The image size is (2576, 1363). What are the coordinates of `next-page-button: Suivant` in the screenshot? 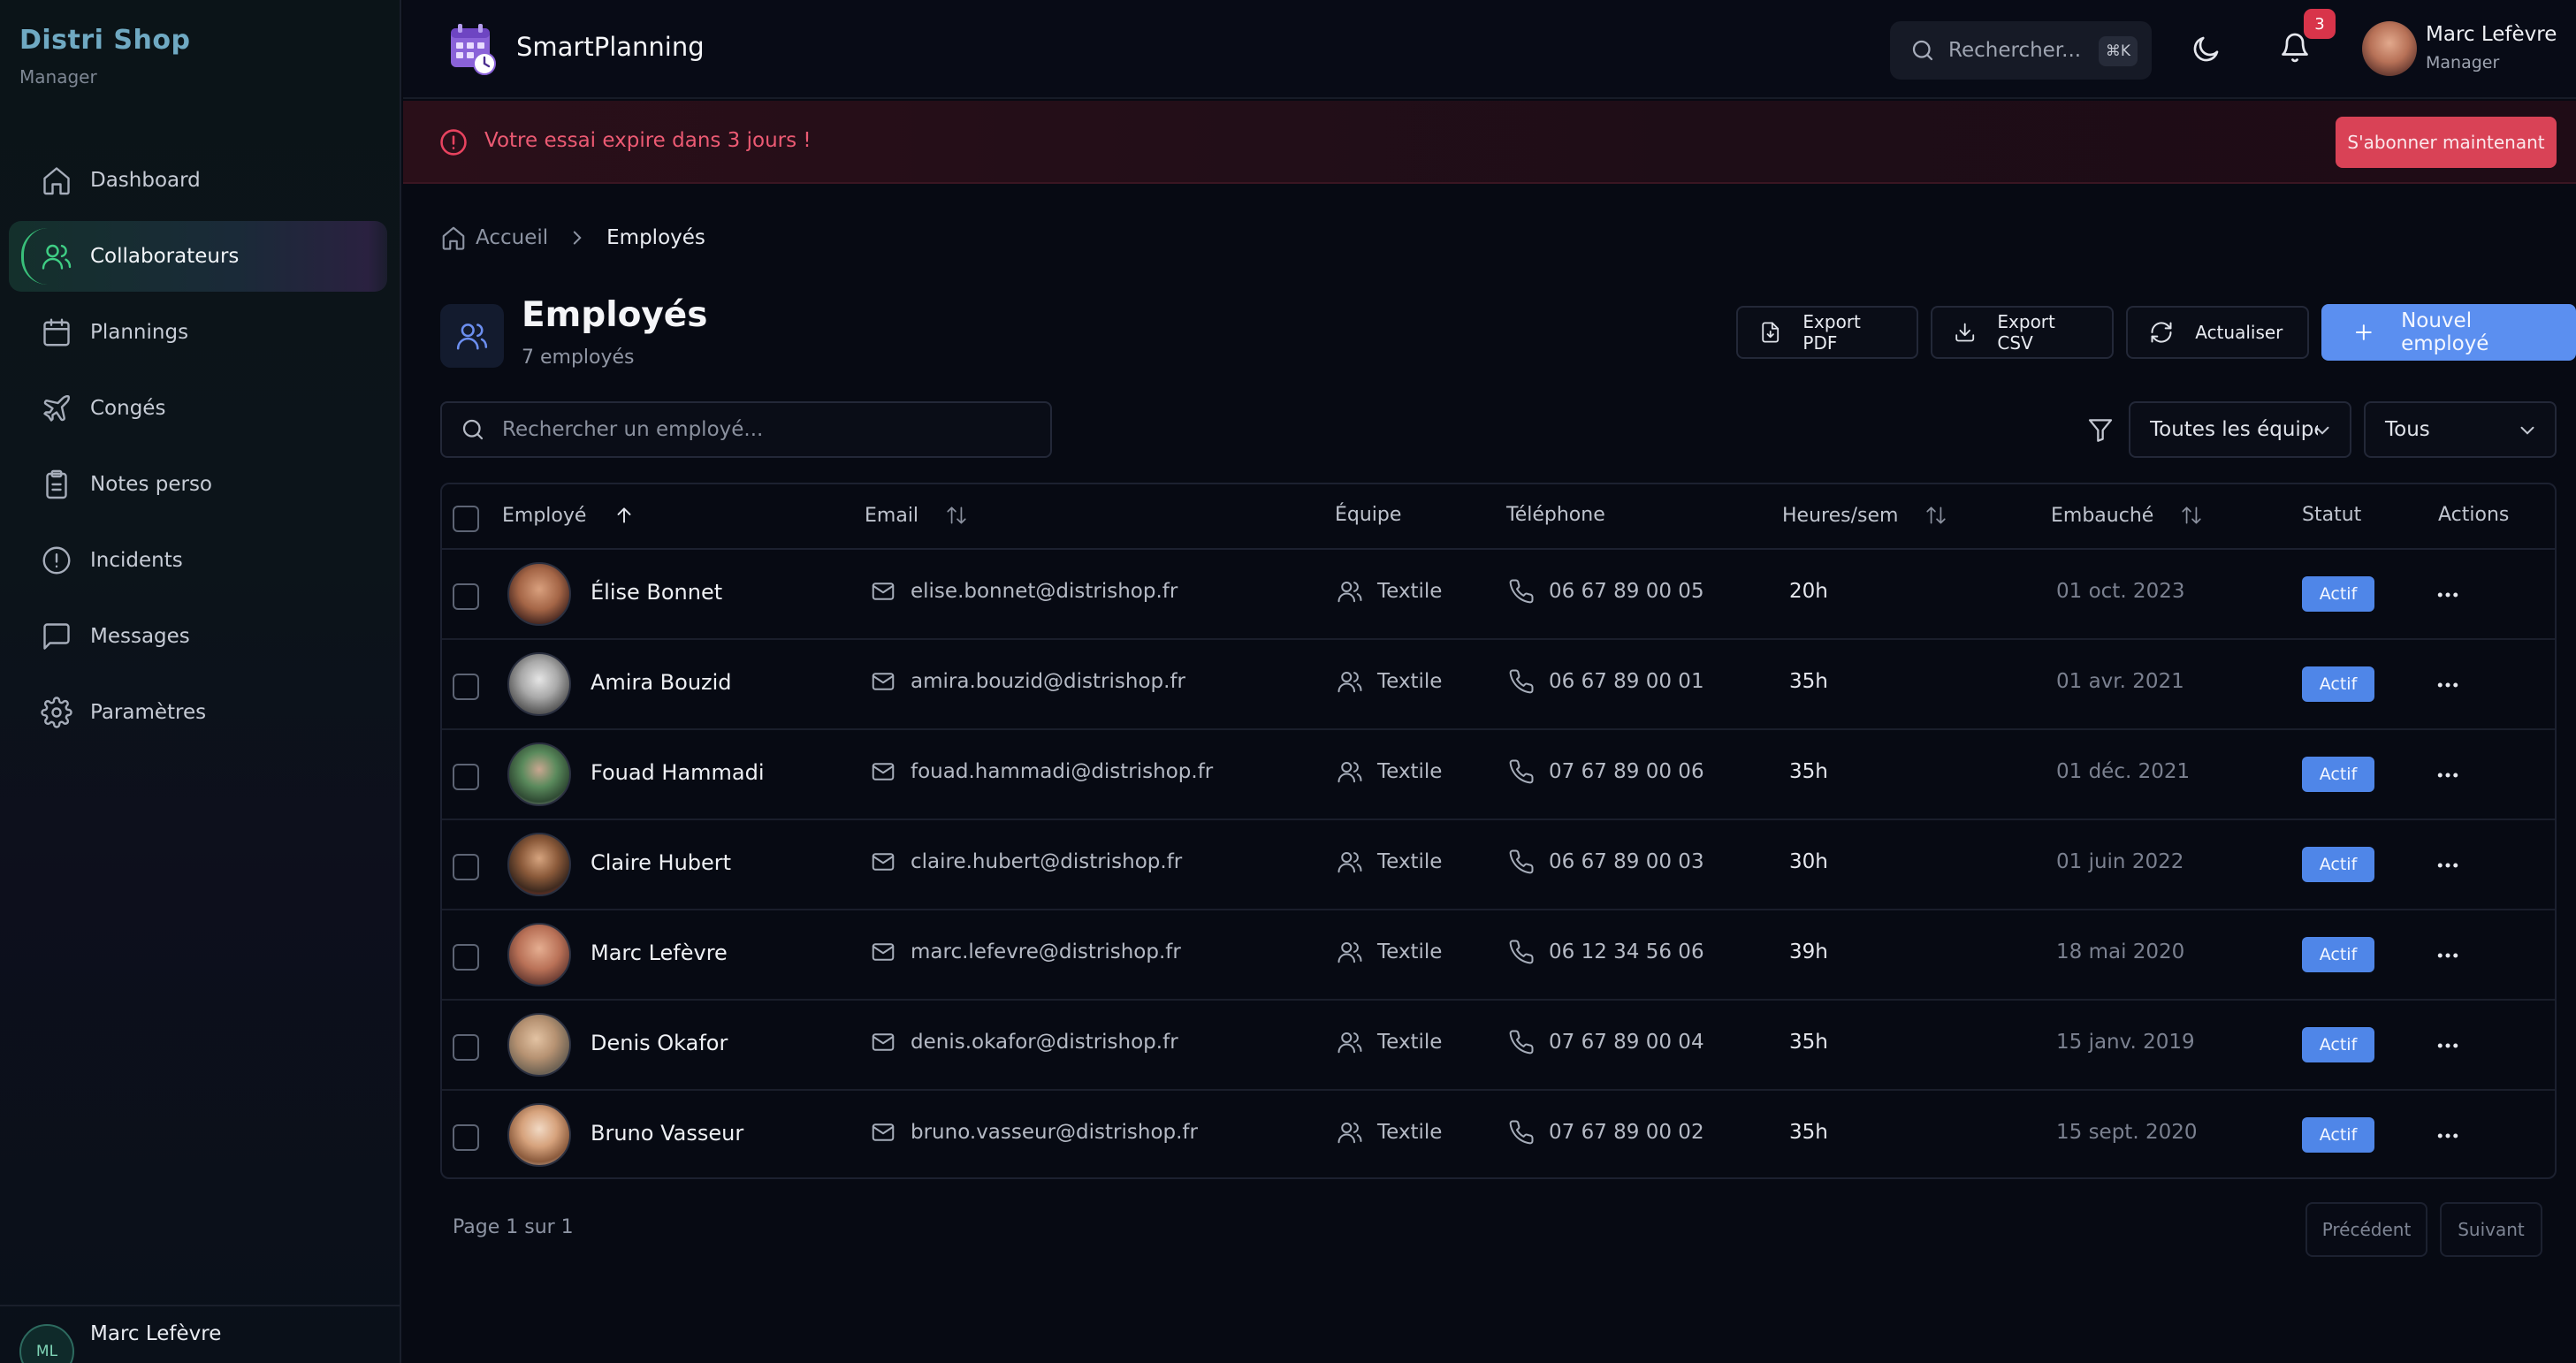 It's located at (2491, 1229).